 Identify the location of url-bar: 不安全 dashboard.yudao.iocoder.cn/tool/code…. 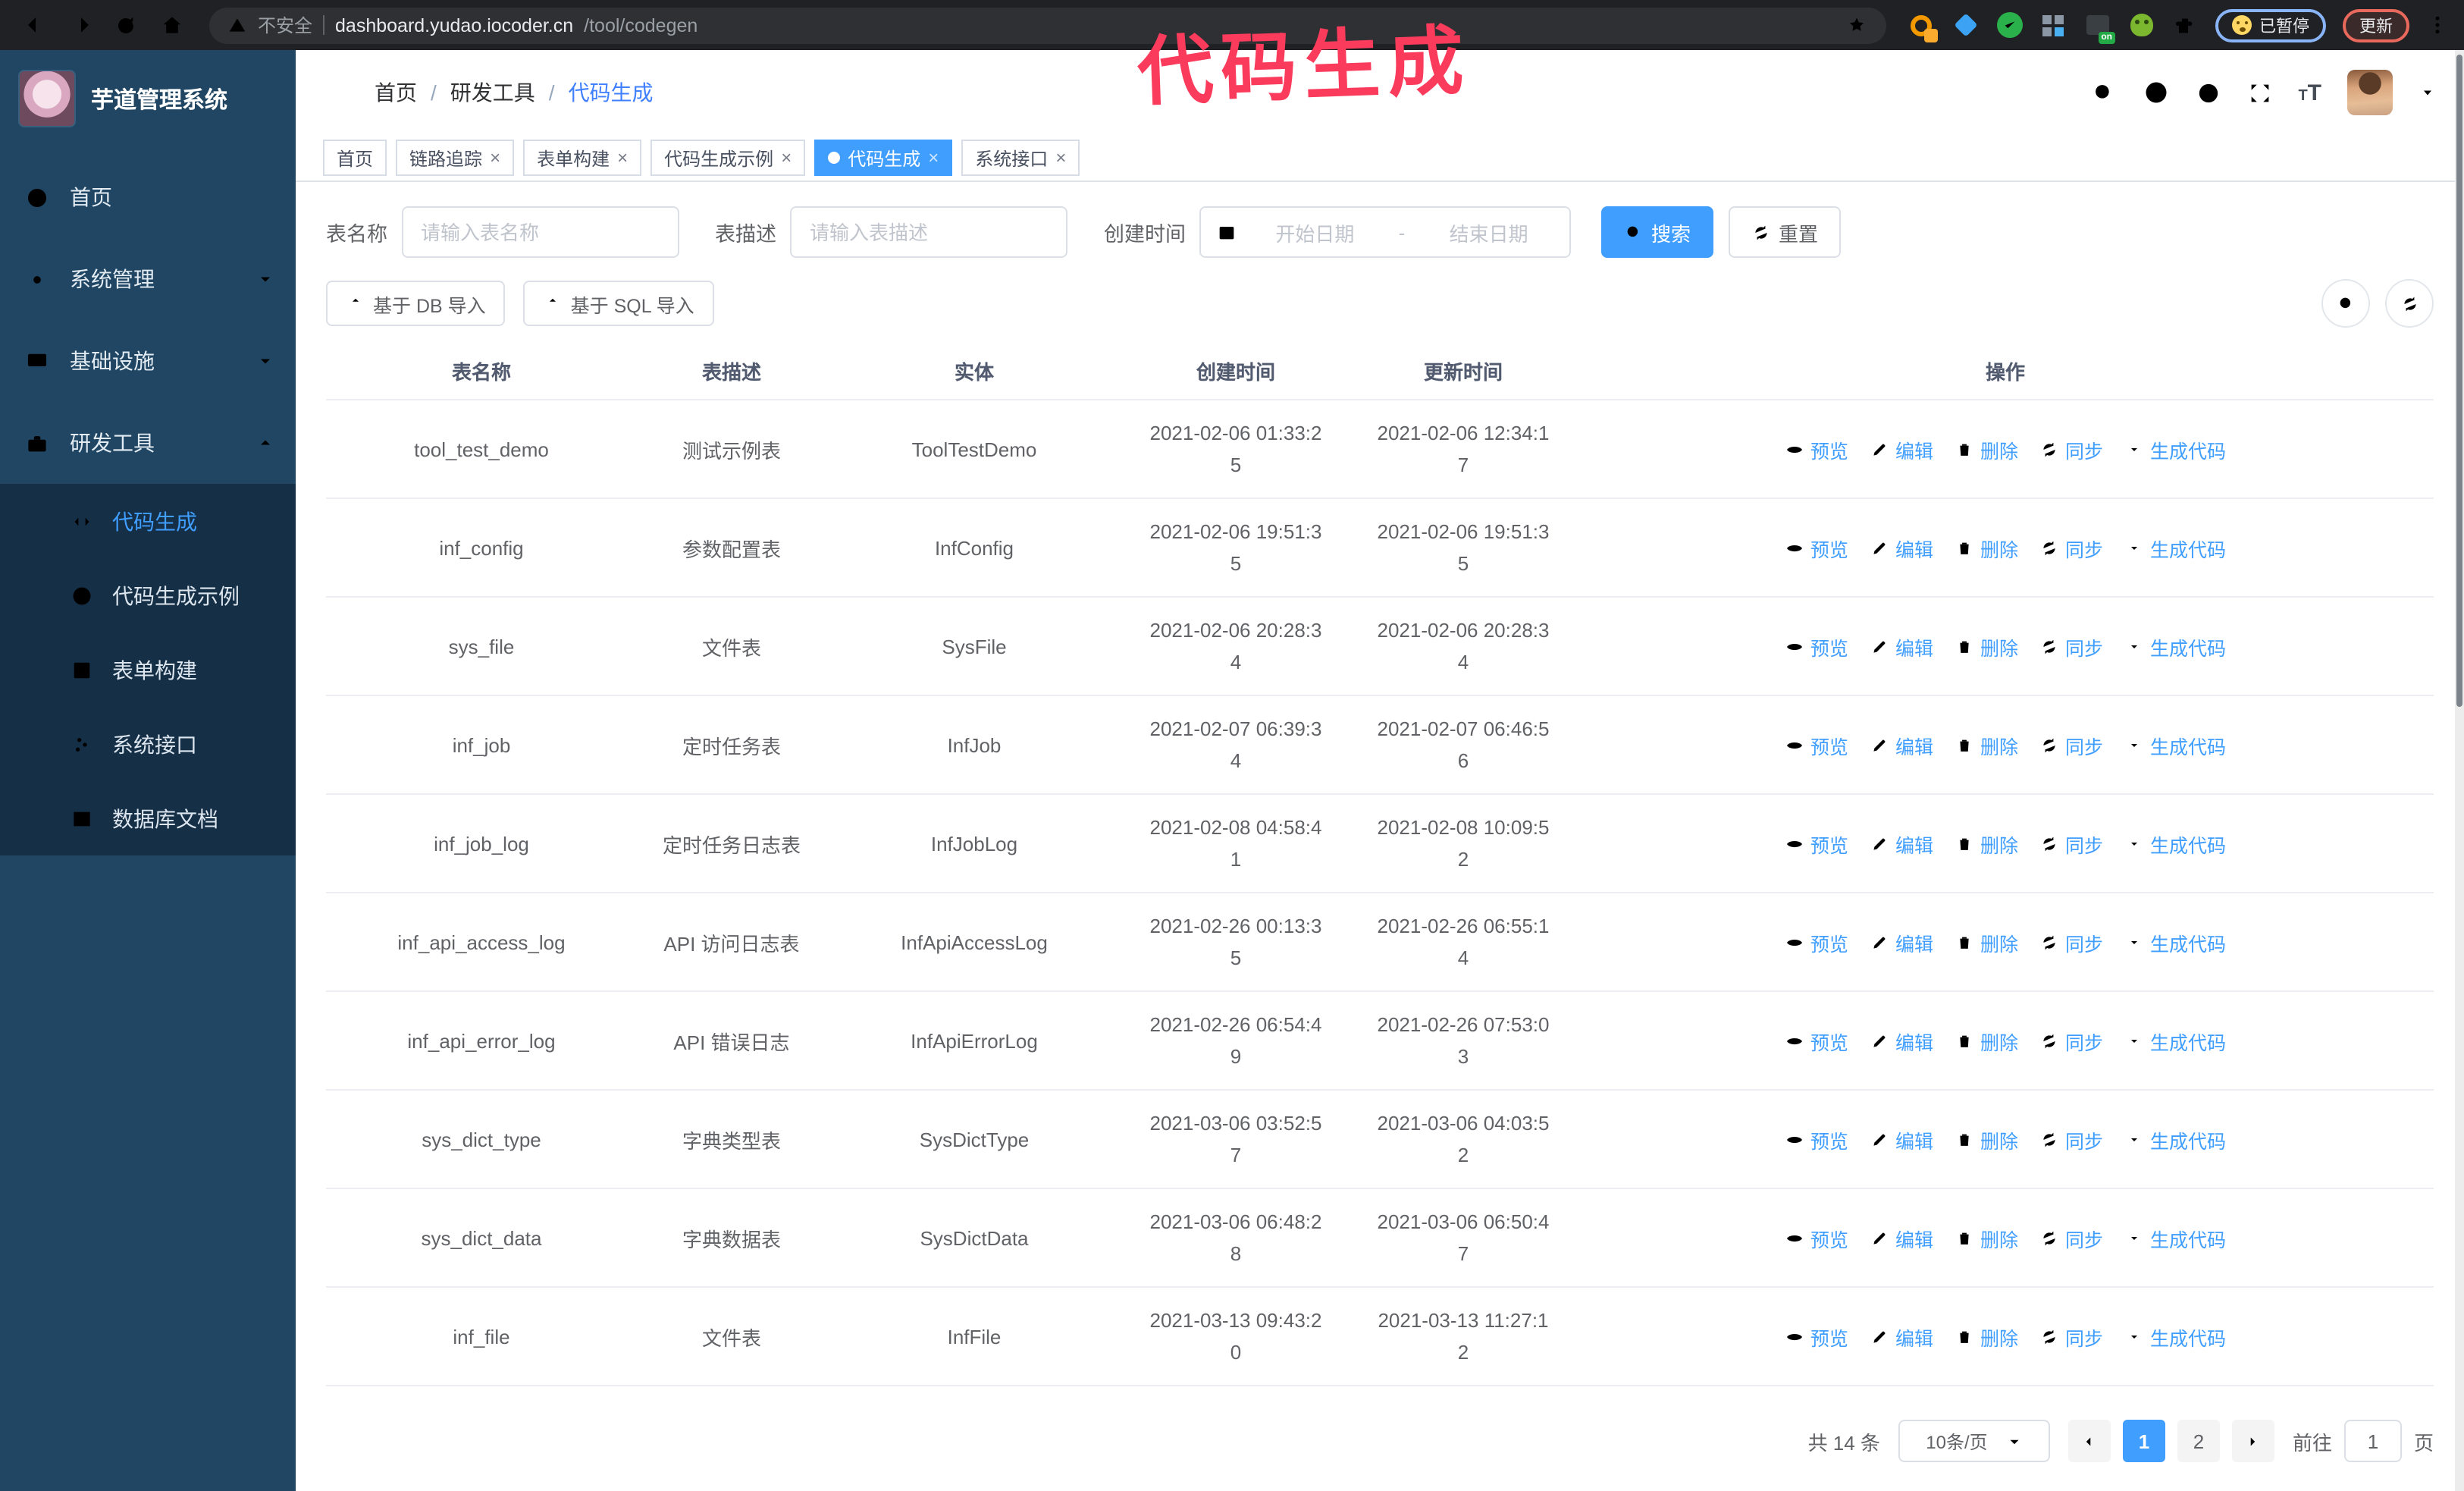
(1047, 25).